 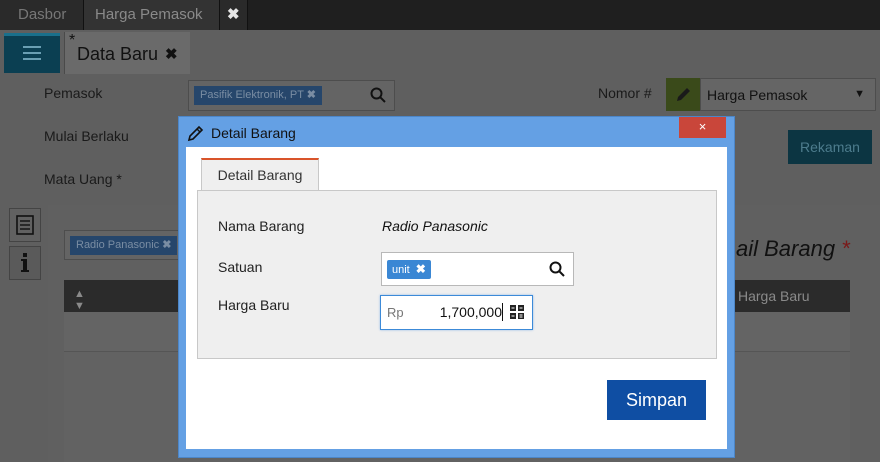 I want to click on item-name-label: Nama Barang, so click(x=261, y=226).